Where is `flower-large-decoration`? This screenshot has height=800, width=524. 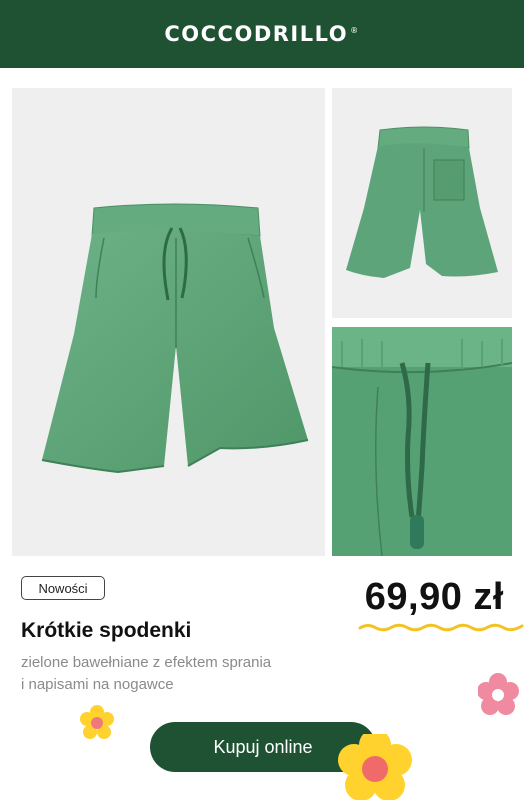 flower-large-decoration is located at coordinates (375, 767).